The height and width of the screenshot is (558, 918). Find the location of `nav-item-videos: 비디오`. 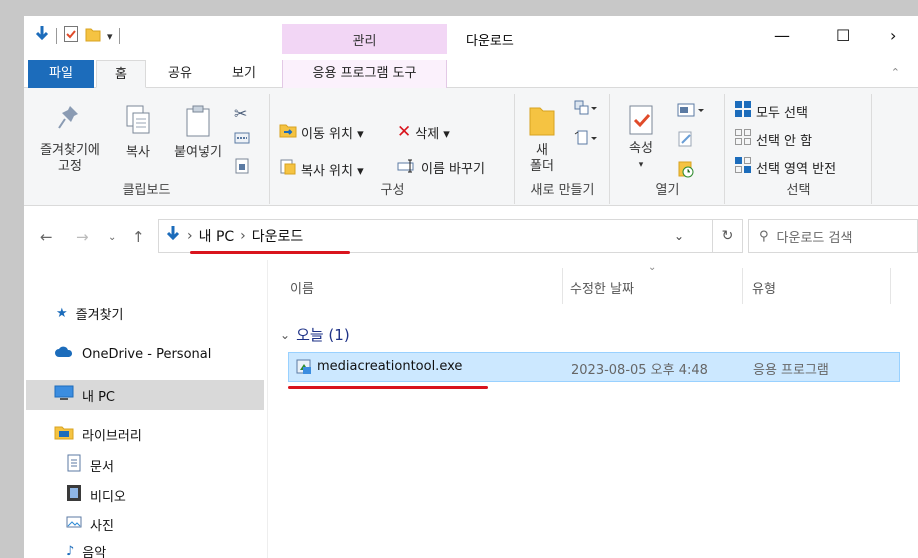

nav-item-videos: 비디오 is located at coordinates (96, 495).